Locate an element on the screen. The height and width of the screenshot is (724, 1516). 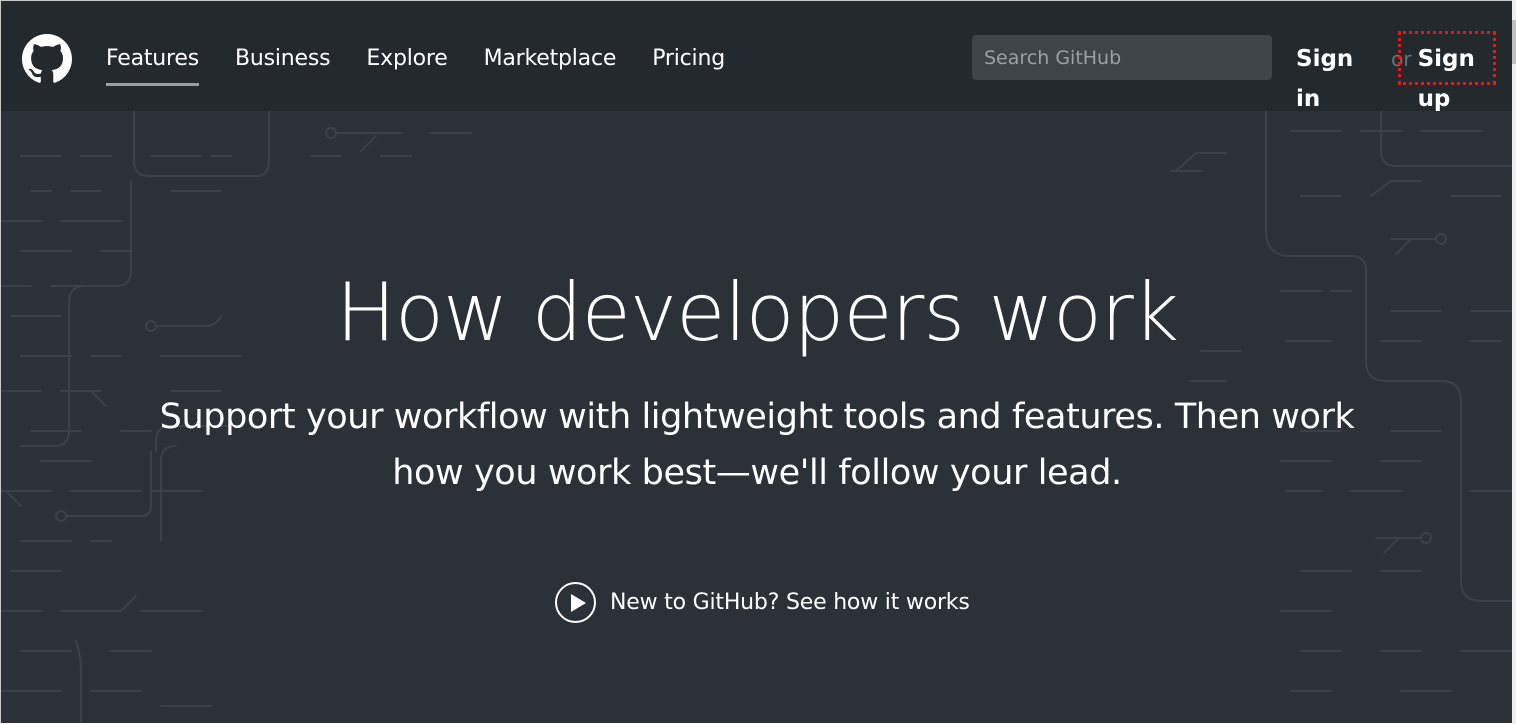
hero-title: How developers work is located at coordinates (757, 312).